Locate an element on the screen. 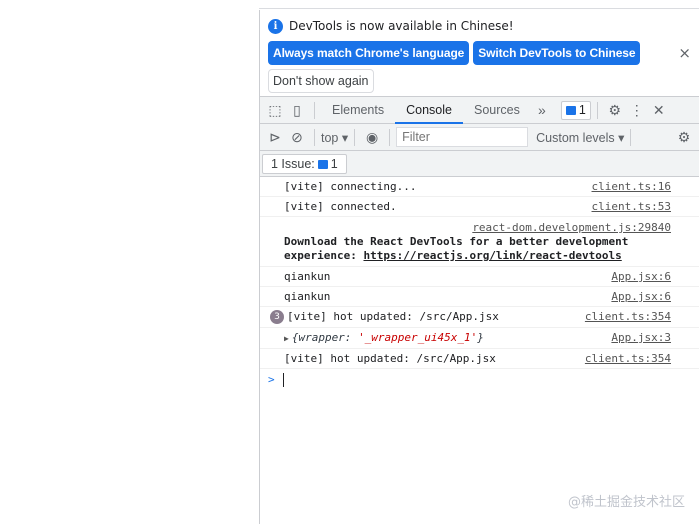 This screenshot has height=524, width=699. tab-sources: Sources is located at coordinates (497, 110).